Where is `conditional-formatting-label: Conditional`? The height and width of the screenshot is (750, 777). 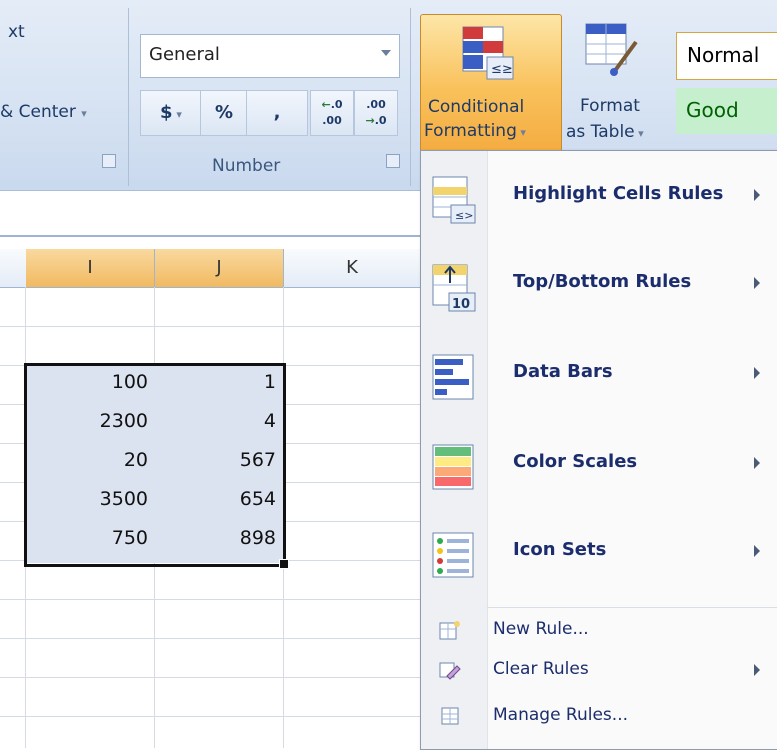 conditional-formatting-label: Conditional is located at coordinates (476, 107).